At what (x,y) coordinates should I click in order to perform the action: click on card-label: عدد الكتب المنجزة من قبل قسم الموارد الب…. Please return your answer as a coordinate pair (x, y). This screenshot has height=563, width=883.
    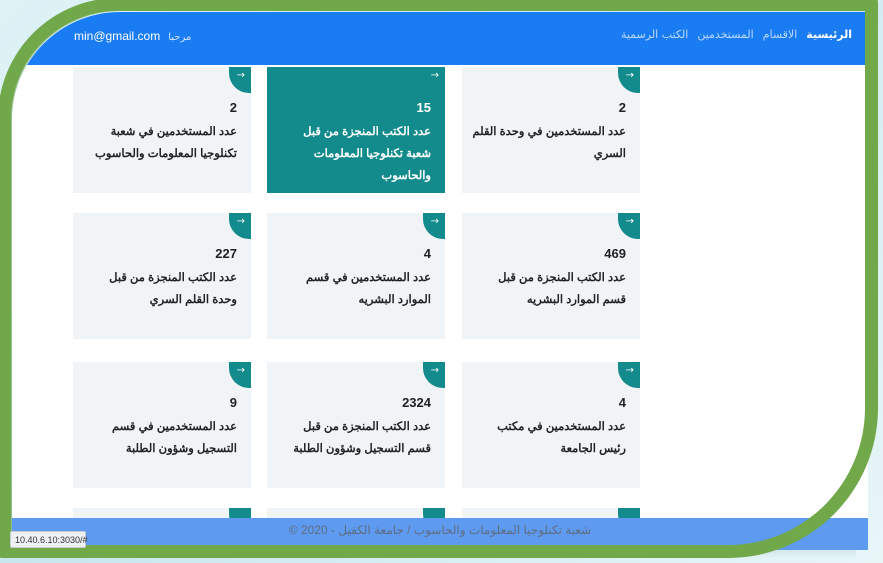
    Looking at the image, I should click on (562, 289).